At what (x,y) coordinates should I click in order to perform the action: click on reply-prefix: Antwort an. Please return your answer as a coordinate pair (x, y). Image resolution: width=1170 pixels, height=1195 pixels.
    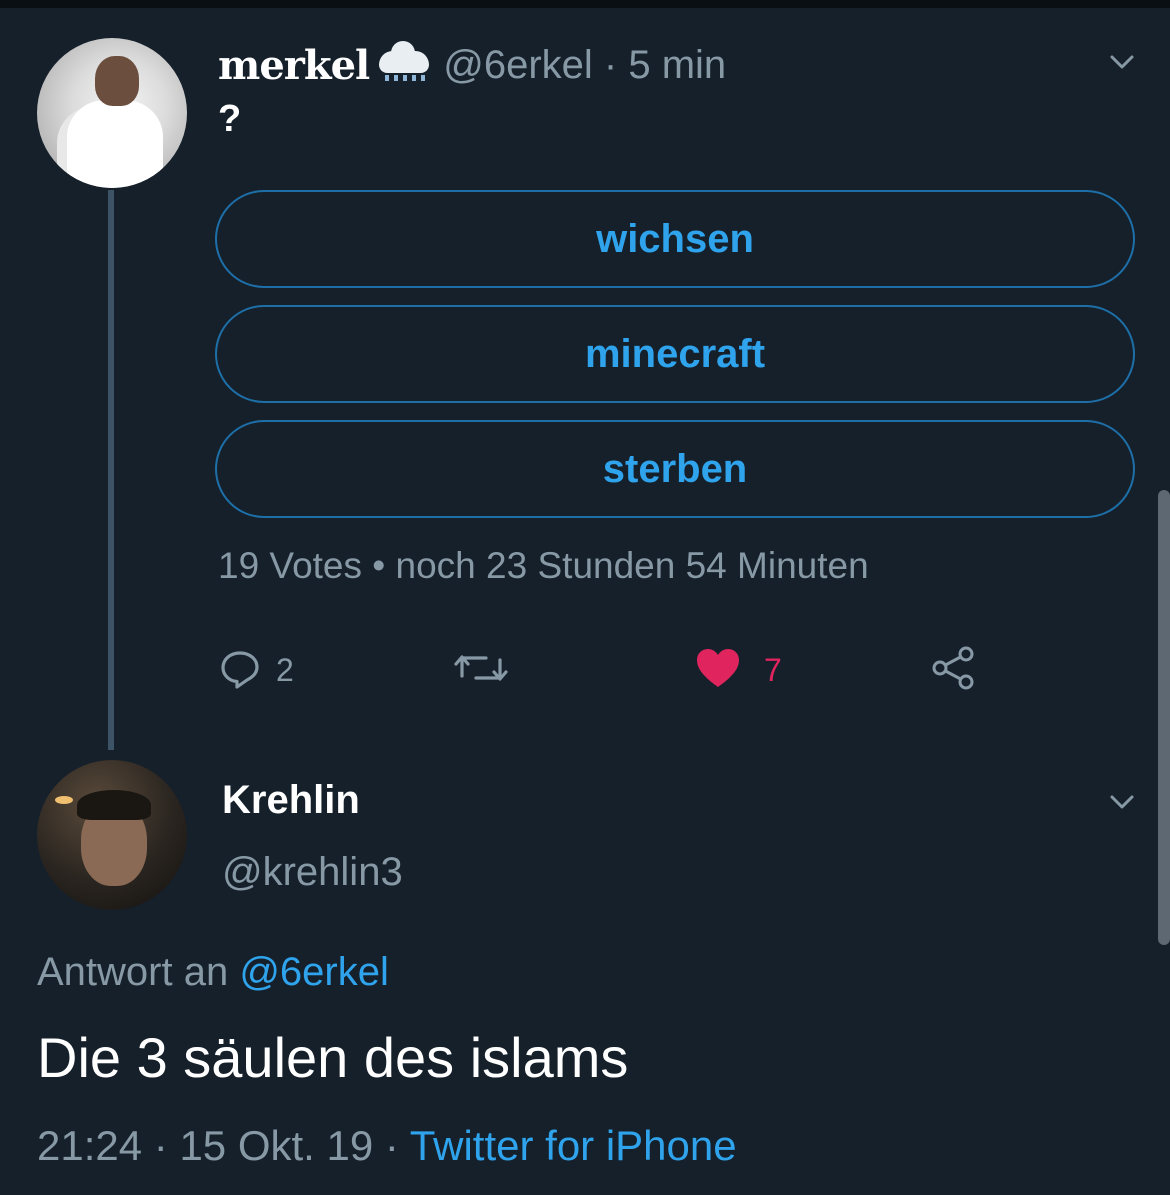
    Looking at the image, I should click on (138, 972).